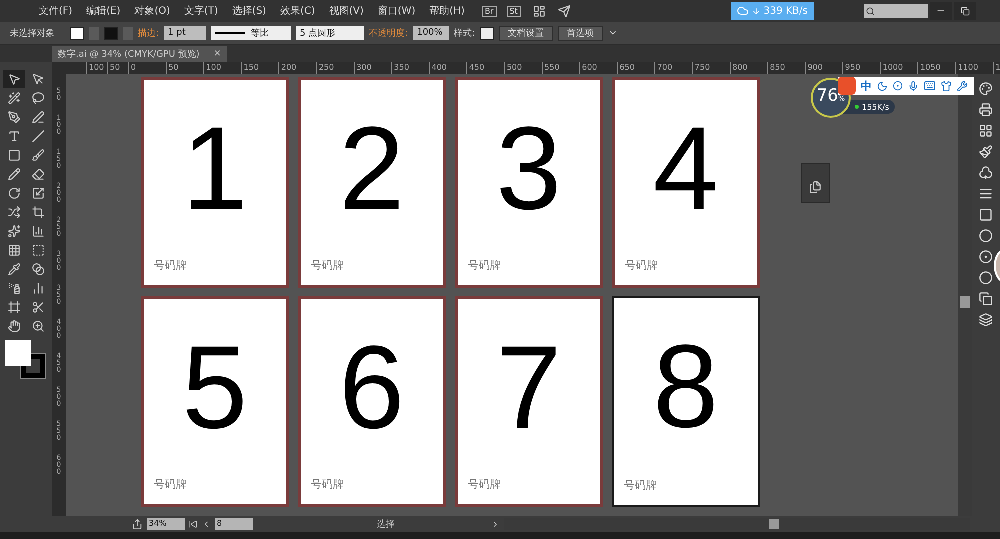 The height and width of the screenshot is (539, 1000). I want to click on rotate-tool-icon, so click(14, 193).